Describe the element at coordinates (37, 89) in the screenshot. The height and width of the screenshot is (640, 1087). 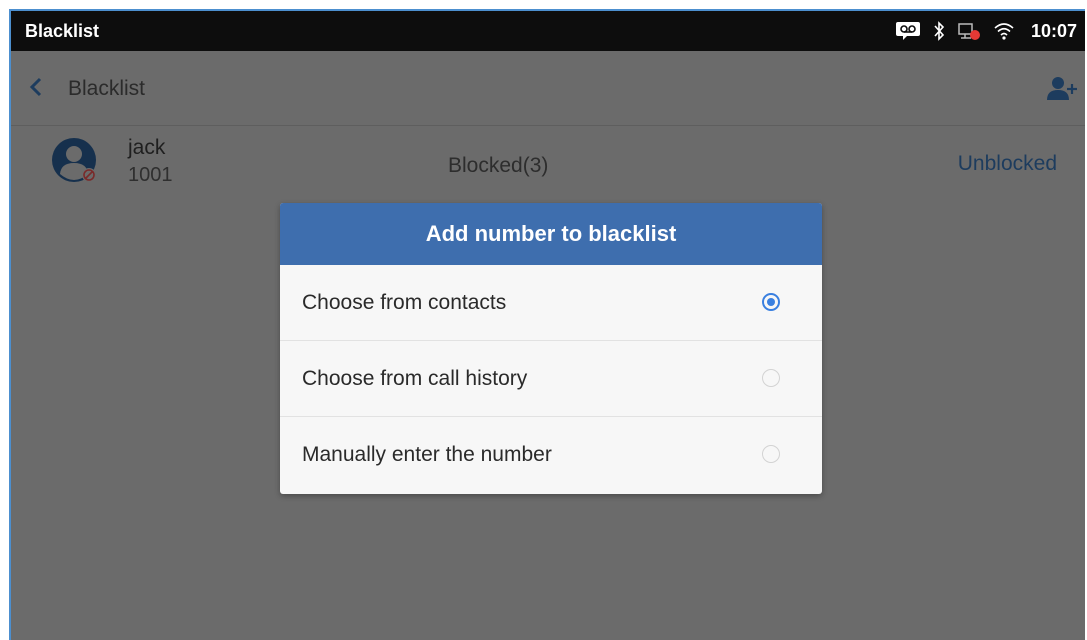
I see `chevron-left-icon` at that location.